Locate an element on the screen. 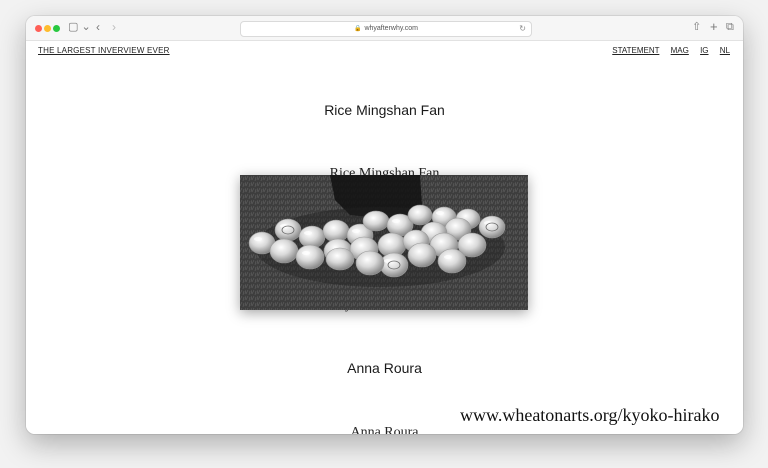 The width and height of the screenshot is (768, 468). address-bar: 🔒 whyafterwhy.com ↻ is located at coordinates (386, 29).